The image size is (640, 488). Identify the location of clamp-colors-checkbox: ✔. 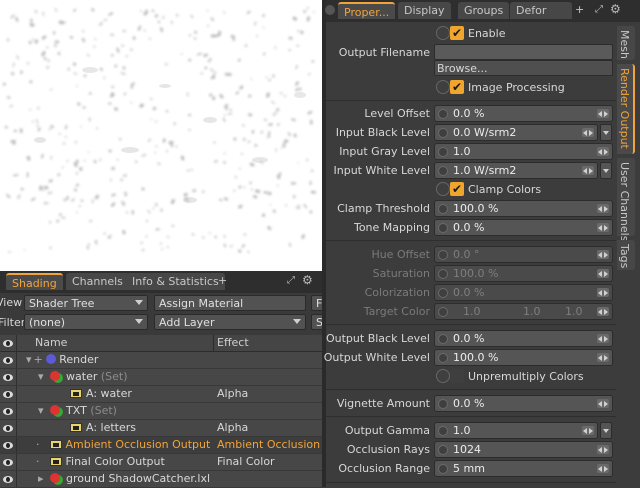
(457, 189).